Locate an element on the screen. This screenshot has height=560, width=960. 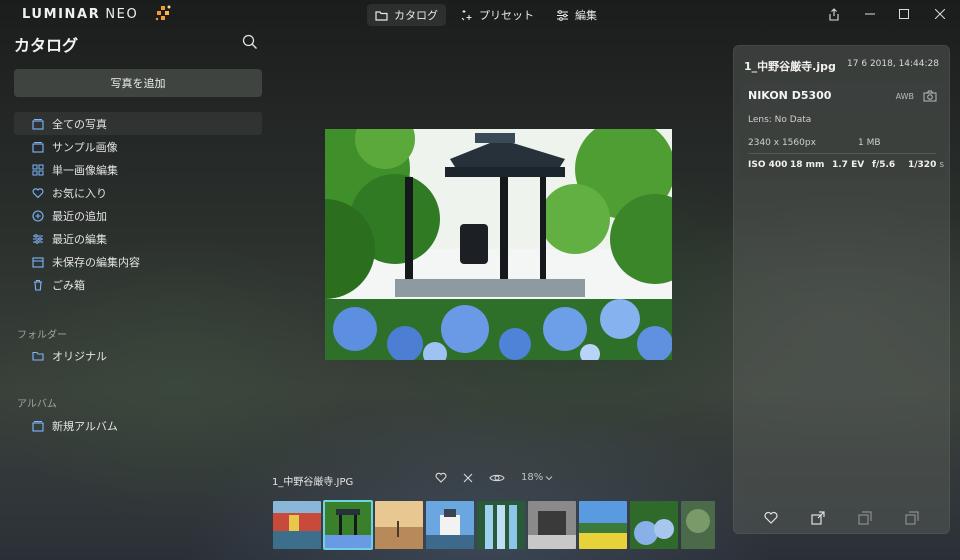
maximize-icon is located at coordinates (904, 14).